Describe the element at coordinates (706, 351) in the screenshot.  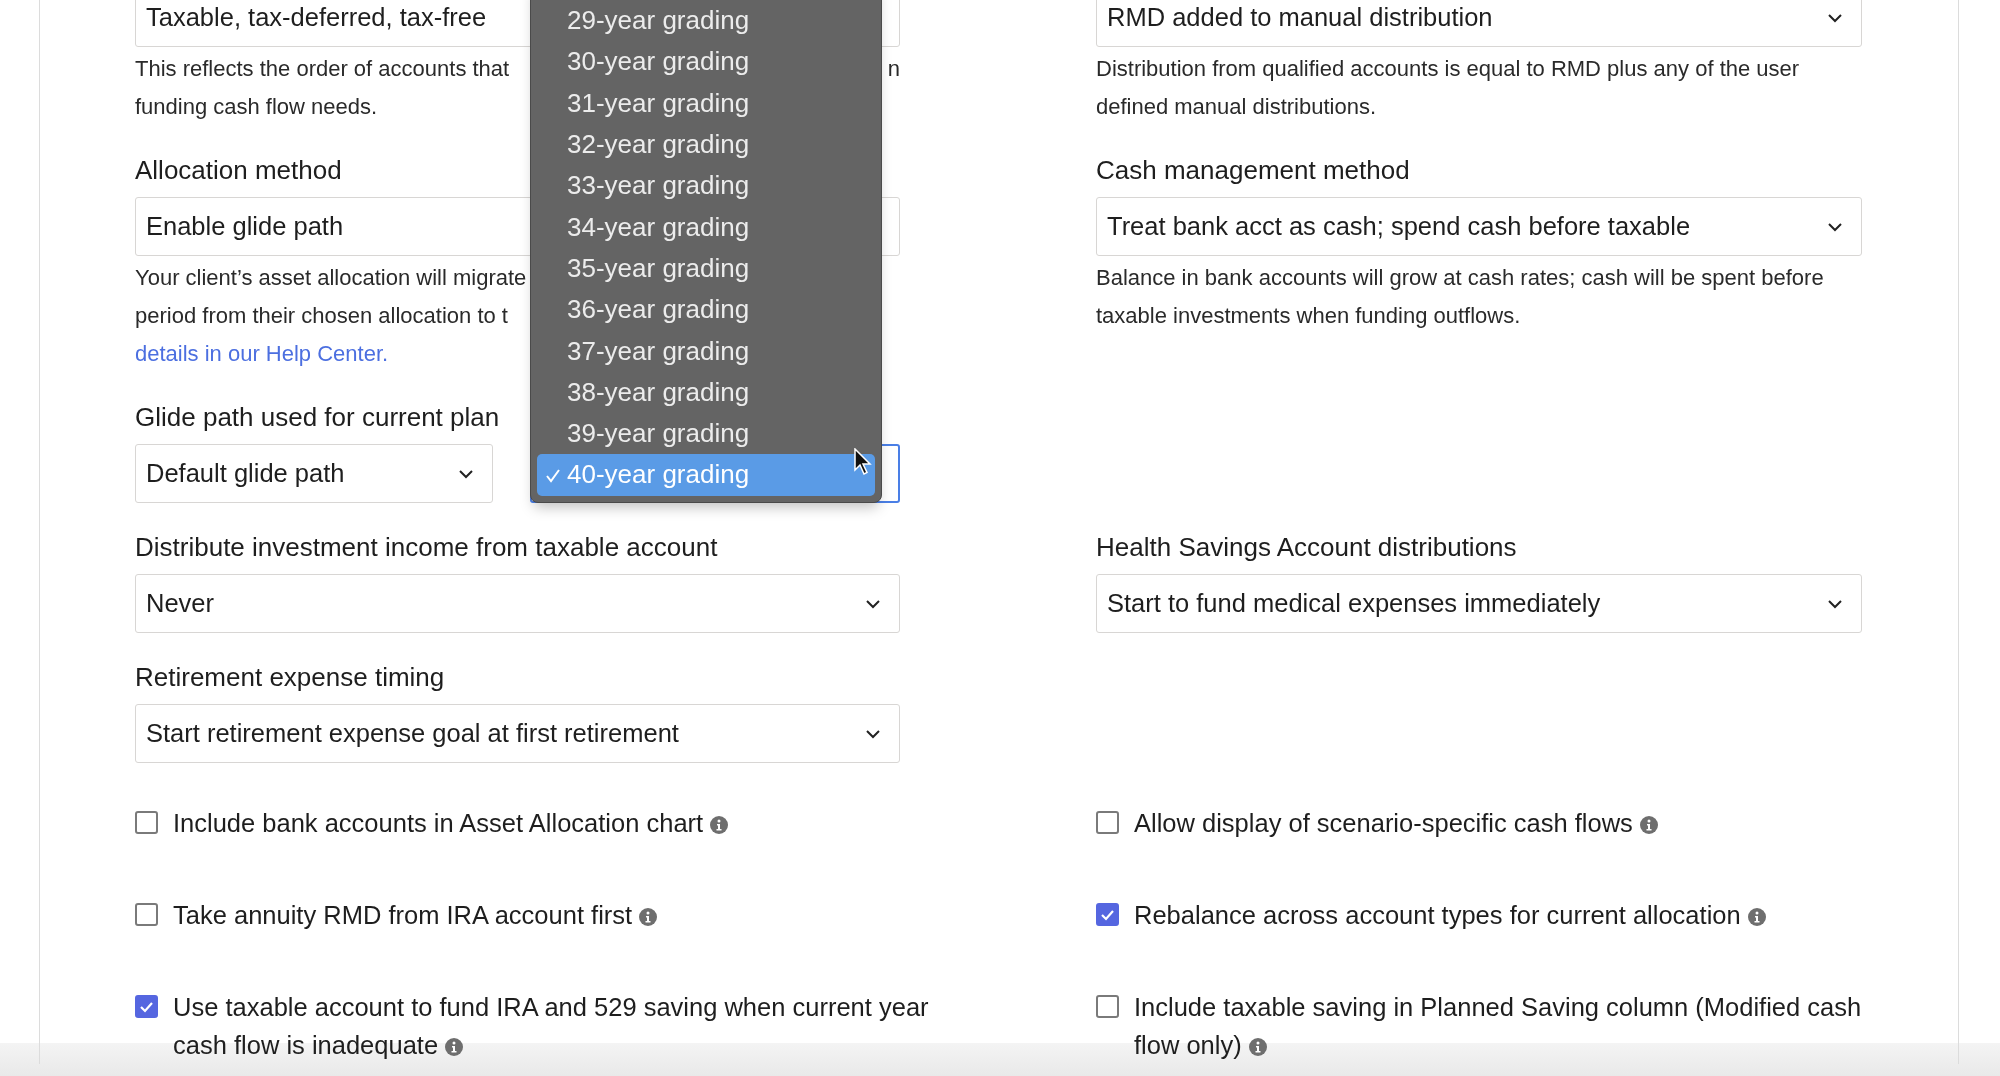
I see `dropdown-option: 37-year grading` at that location.